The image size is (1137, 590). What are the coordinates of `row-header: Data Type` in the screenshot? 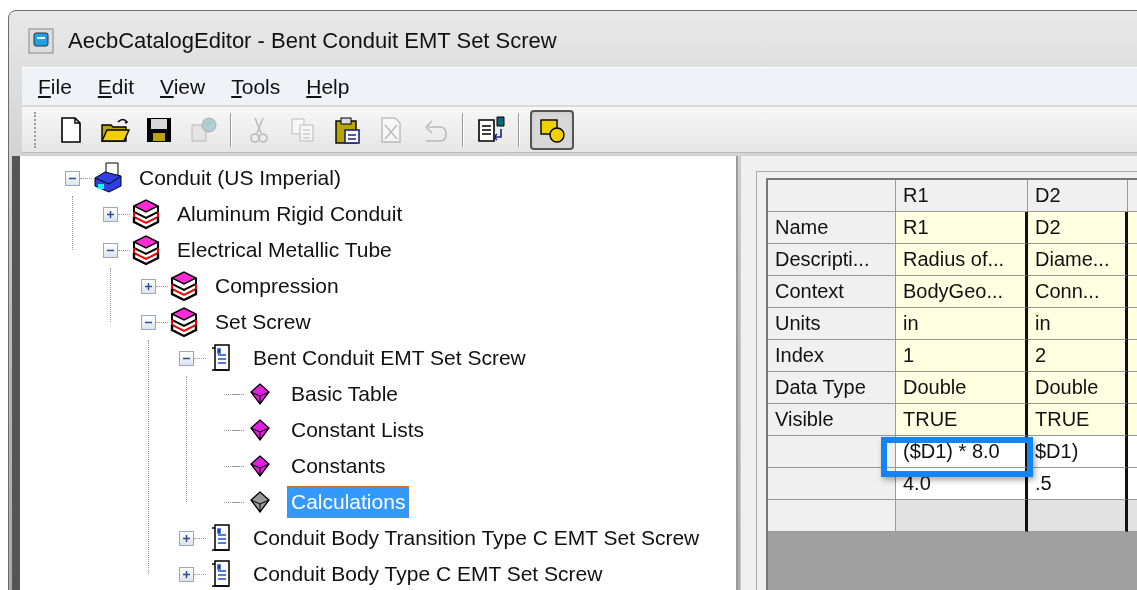 It's located at (832, 388).